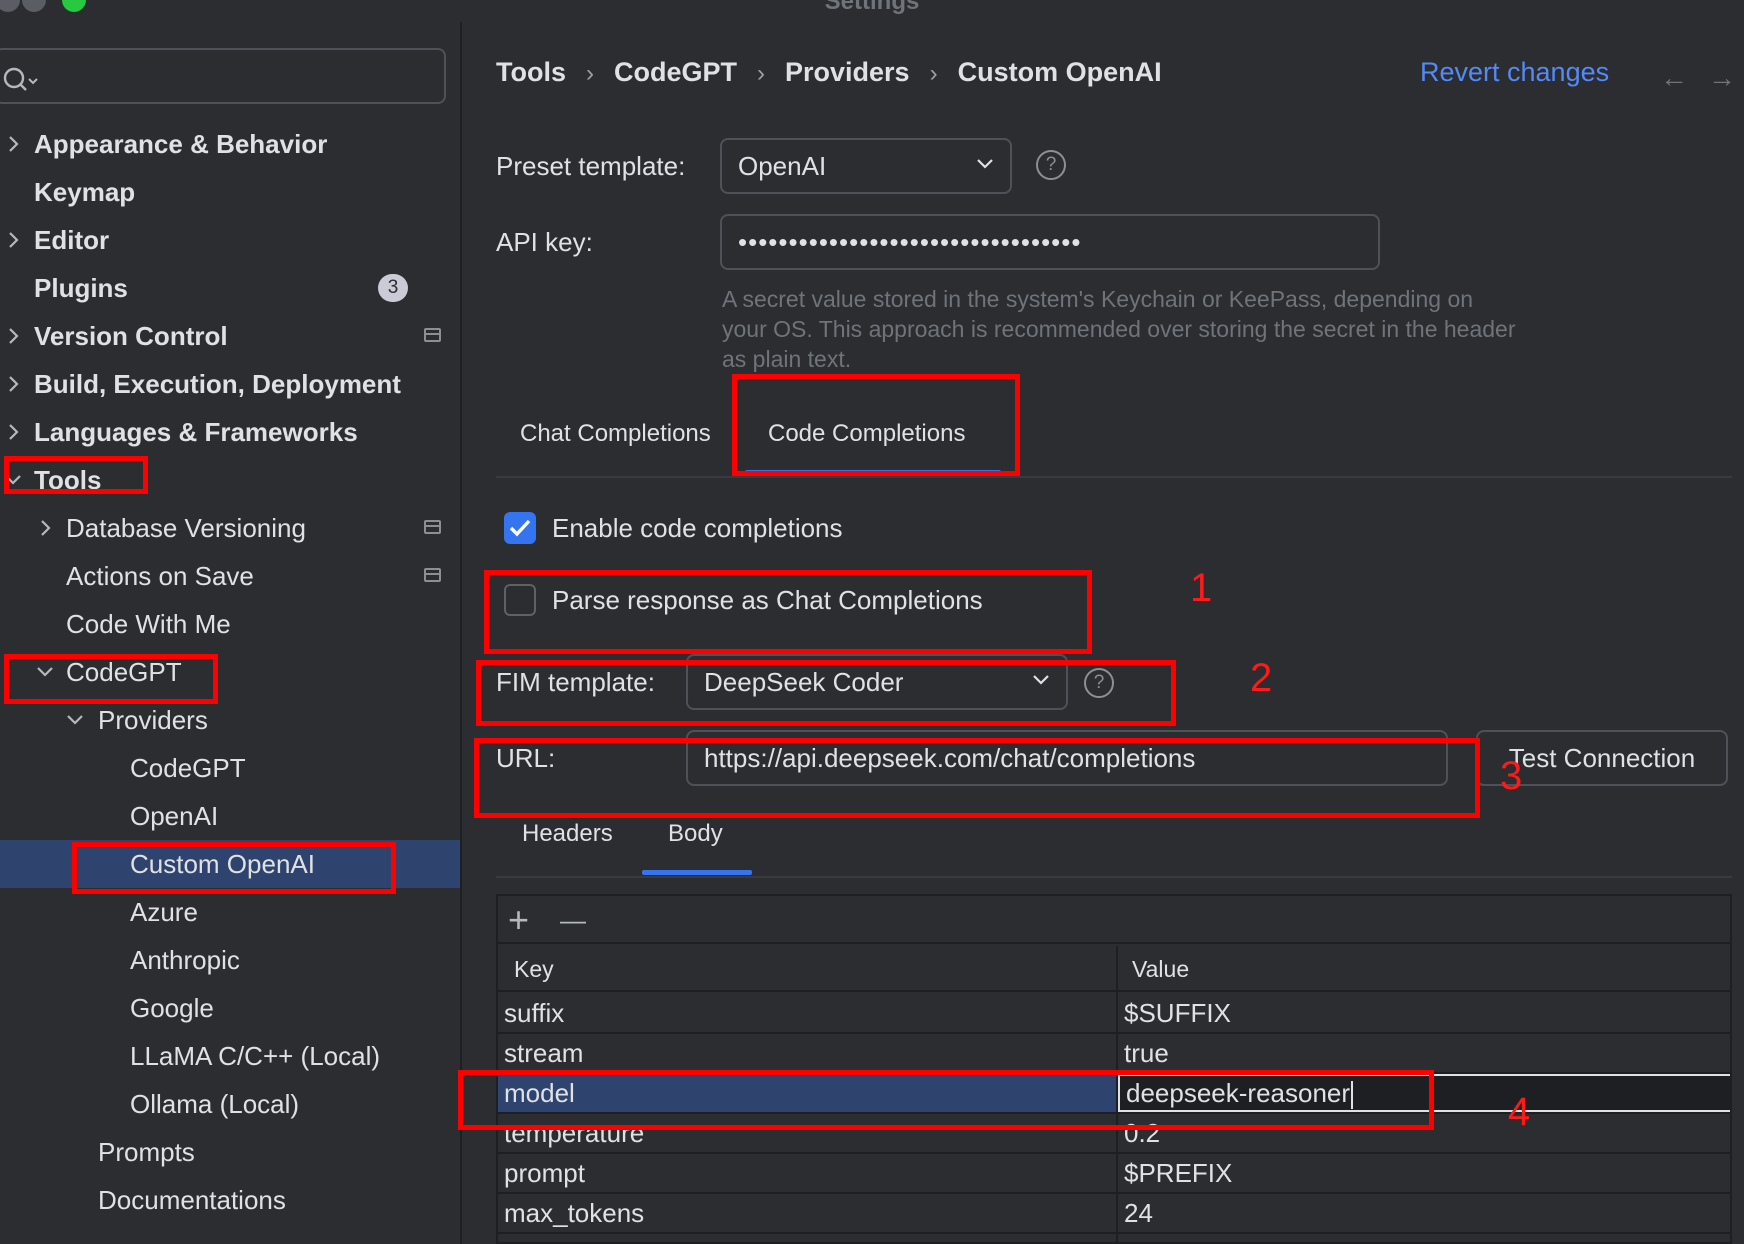 The image size is (1744, 1244). I want to click on annotation-box-parse-response, so click(788, 612).